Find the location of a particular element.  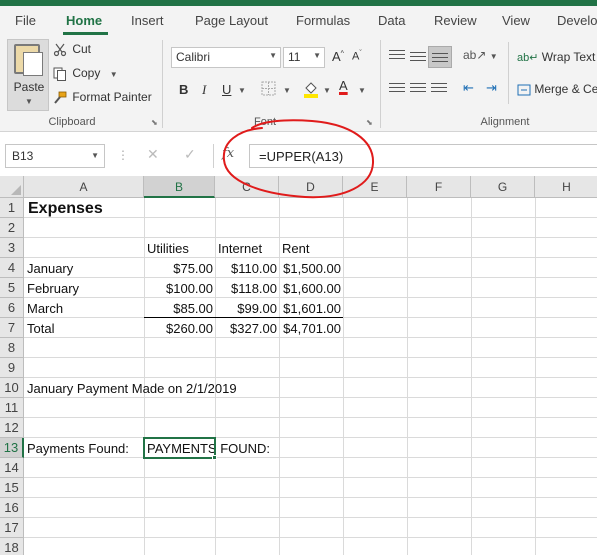

font-name-select: Calibri ▼ is located at coordinates (226, 57).